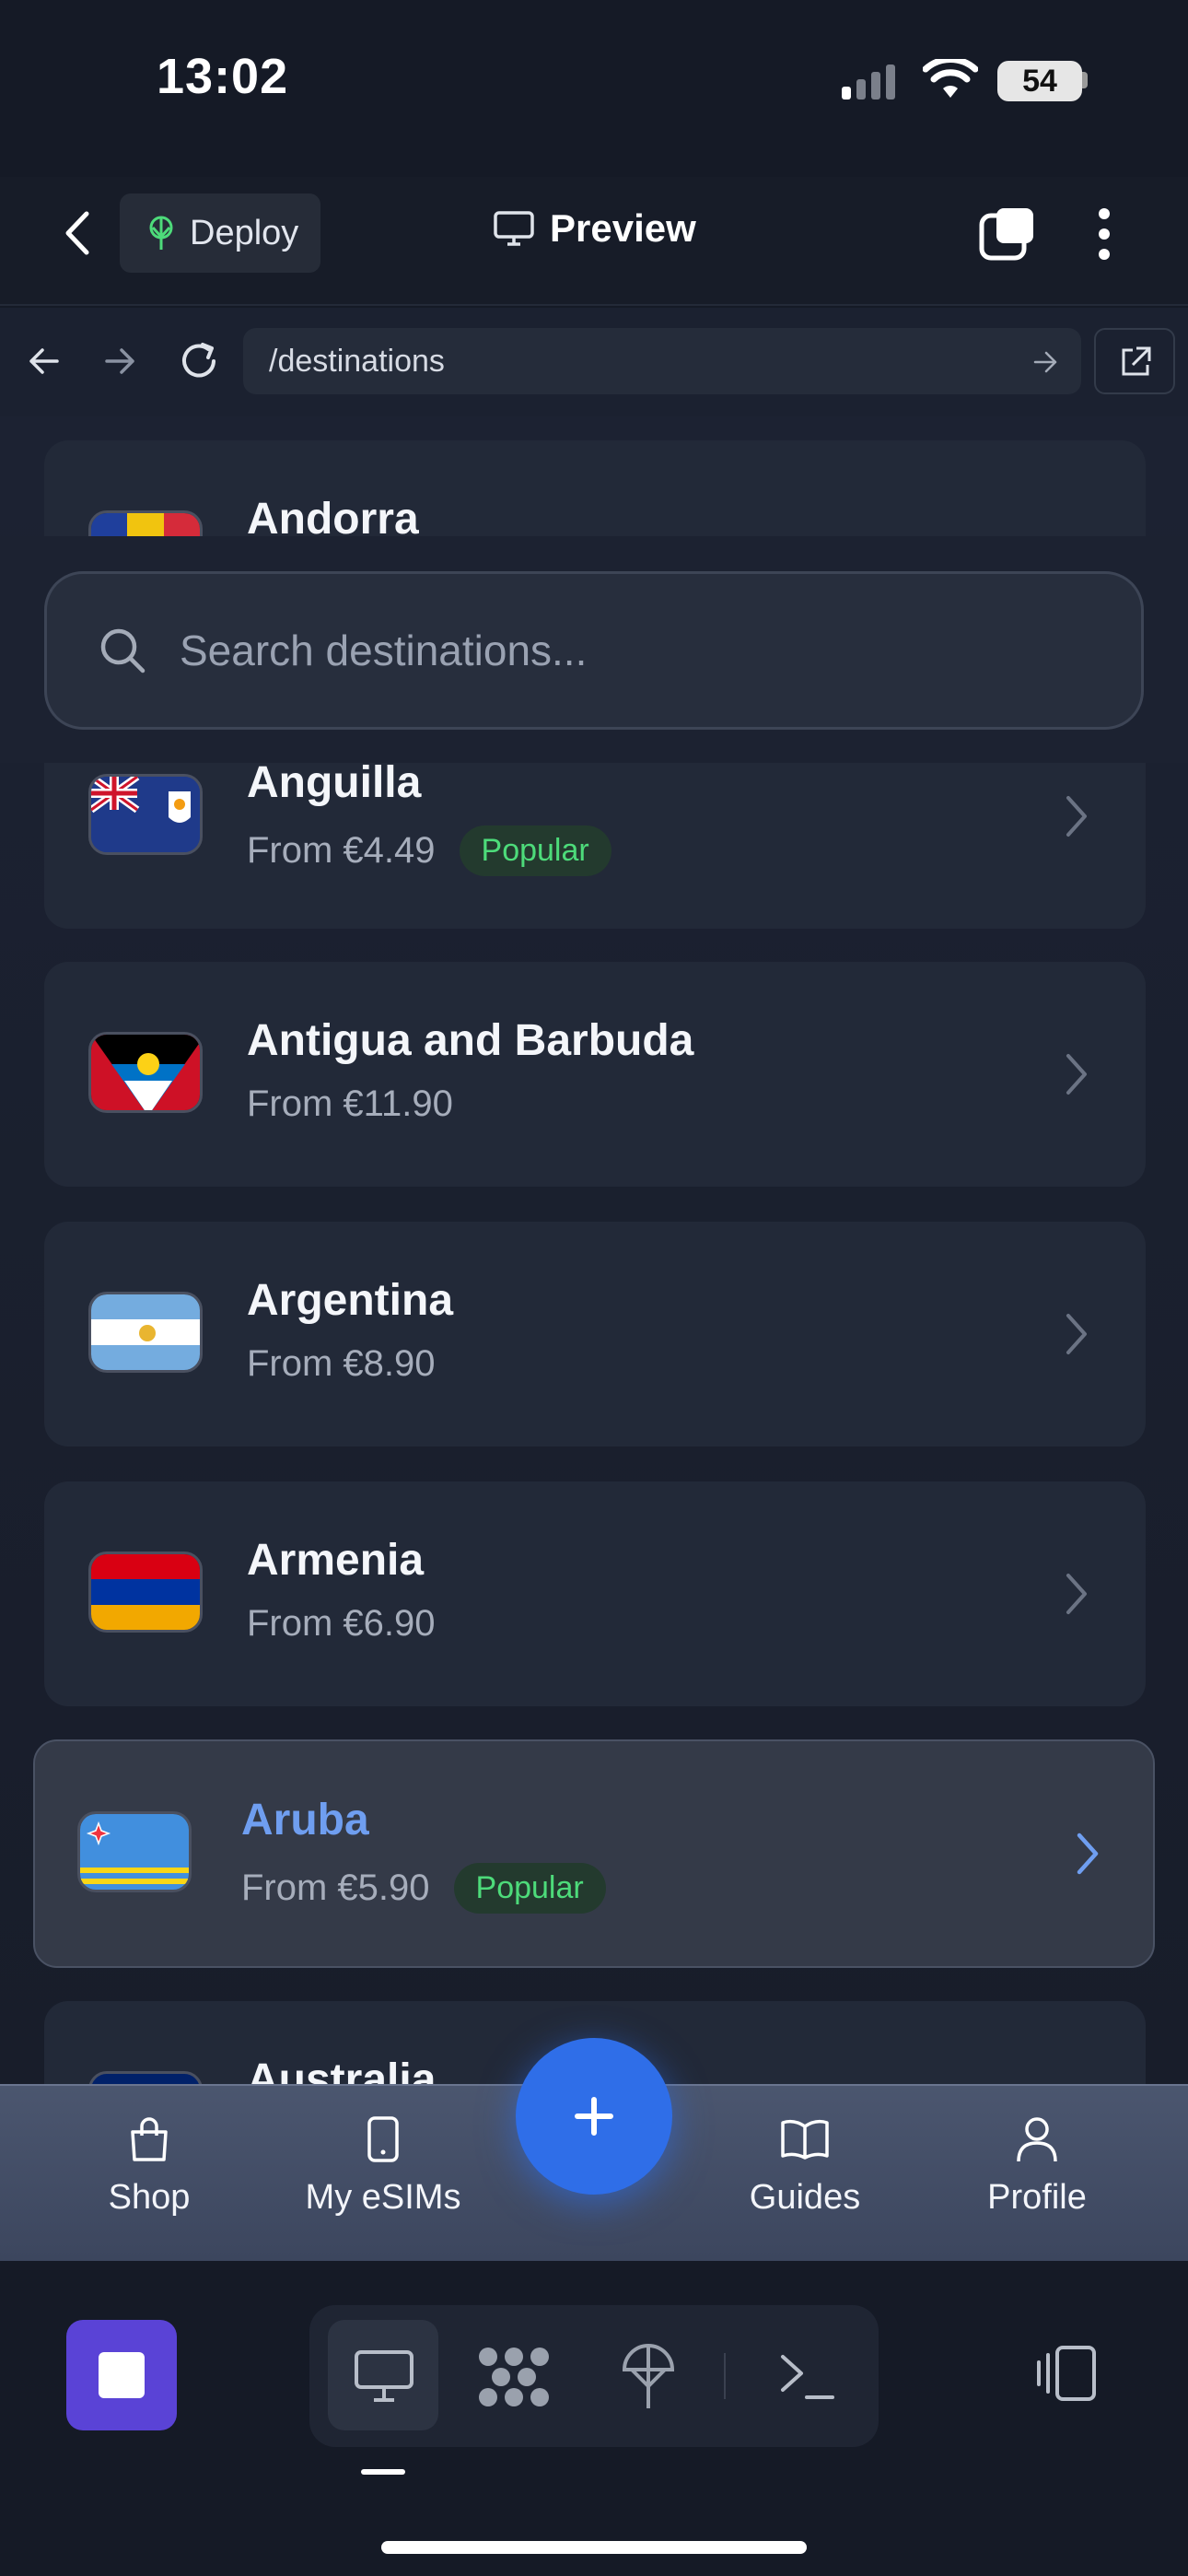 The height and width of the screenshot is (2576, 1188). What do you see at coordinates (336, 1560) in the screenshot?
I see `destination-name: Armenia` at bounding box center [336, 1560].